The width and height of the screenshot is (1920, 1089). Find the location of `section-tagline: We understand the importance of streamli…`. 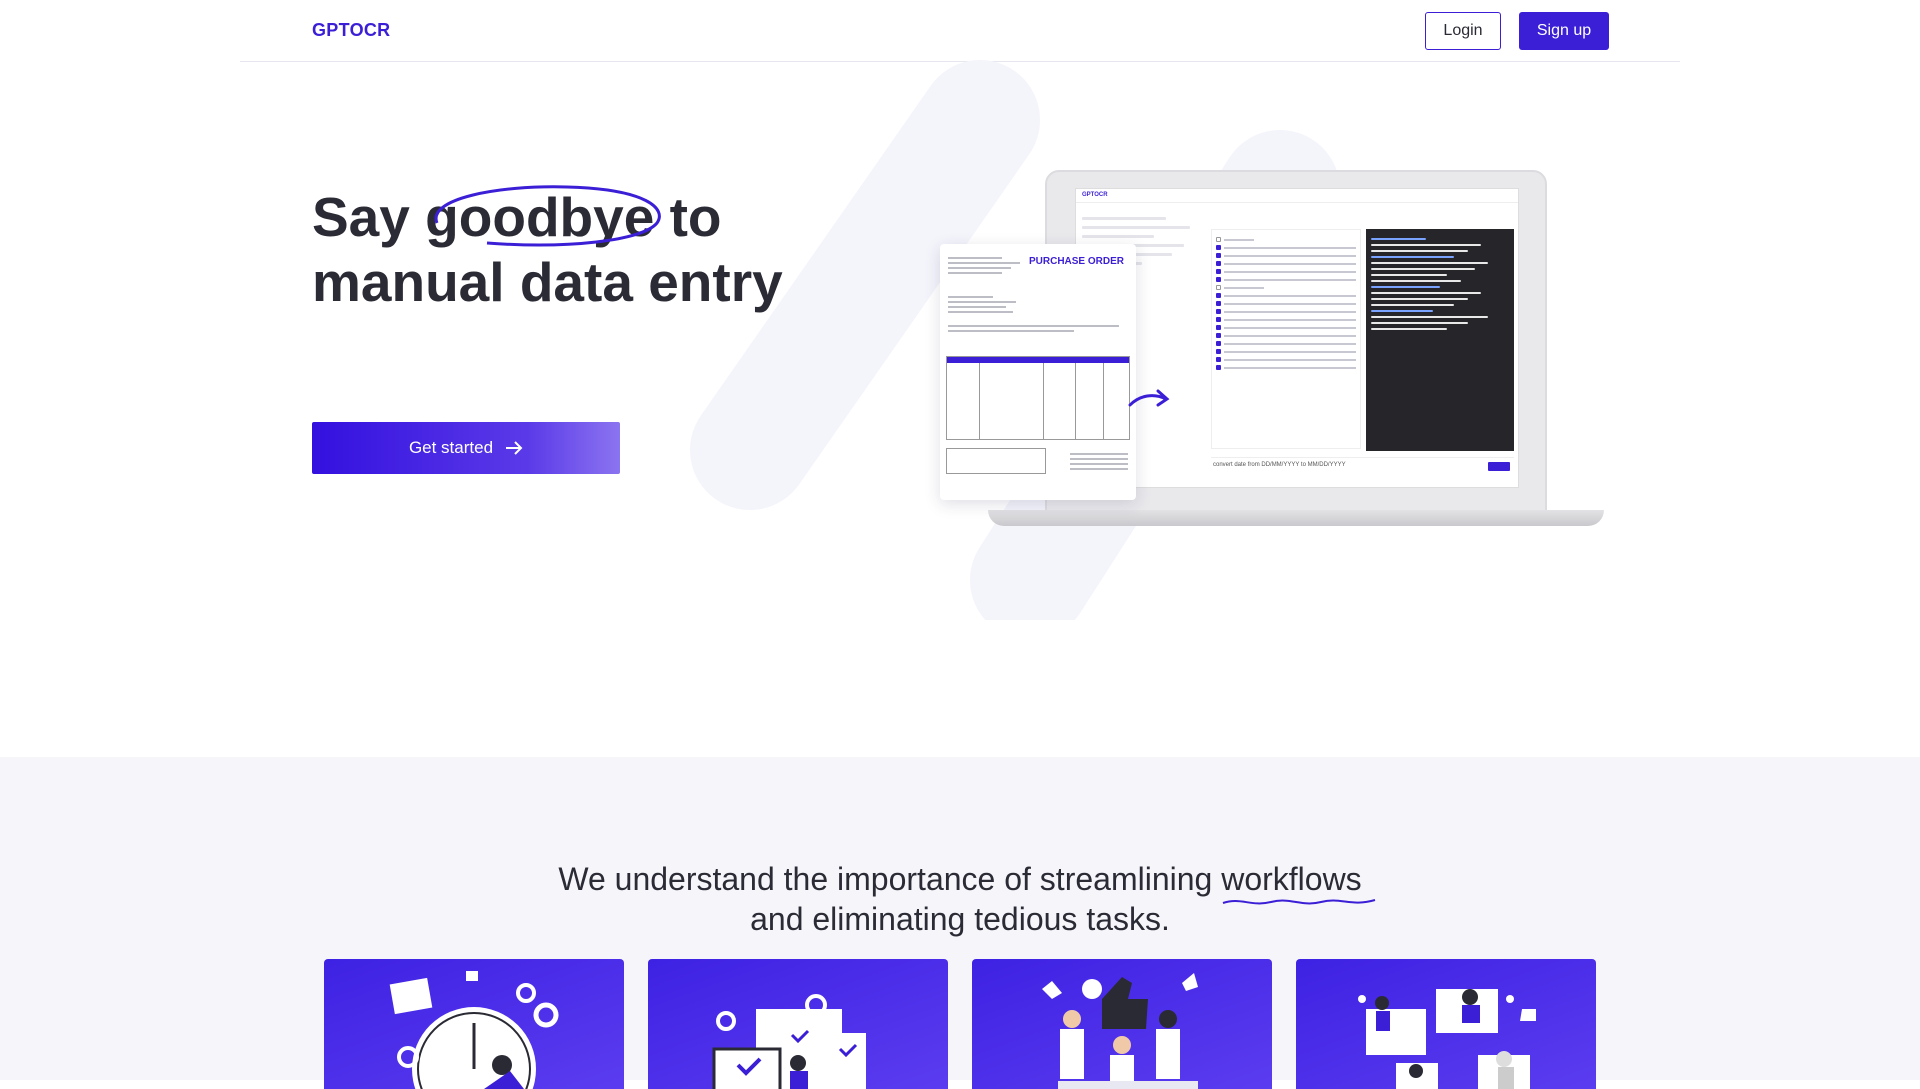

section-tagline: We understand the importance of streamli… is located at coordinates (960, 899).